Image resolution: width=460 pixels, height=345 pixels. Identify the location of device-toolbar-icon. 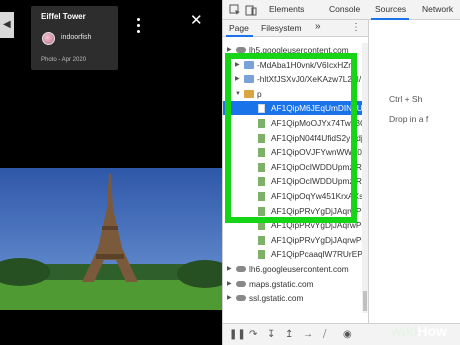
(251, 10).